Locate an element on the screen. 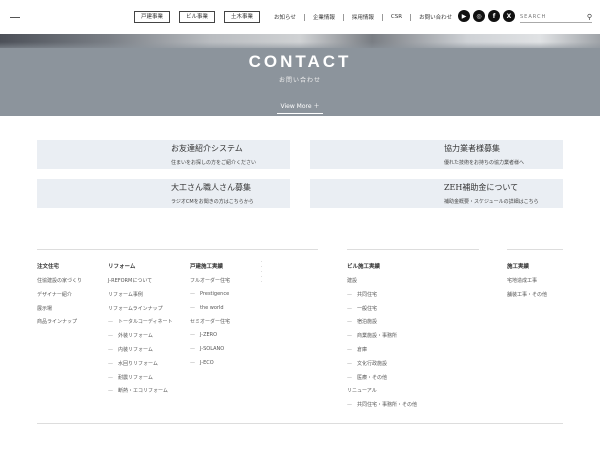 The height and width of the screenshot is (450, 600). footer-link: J-ECO is located at coordinates (210, 367).